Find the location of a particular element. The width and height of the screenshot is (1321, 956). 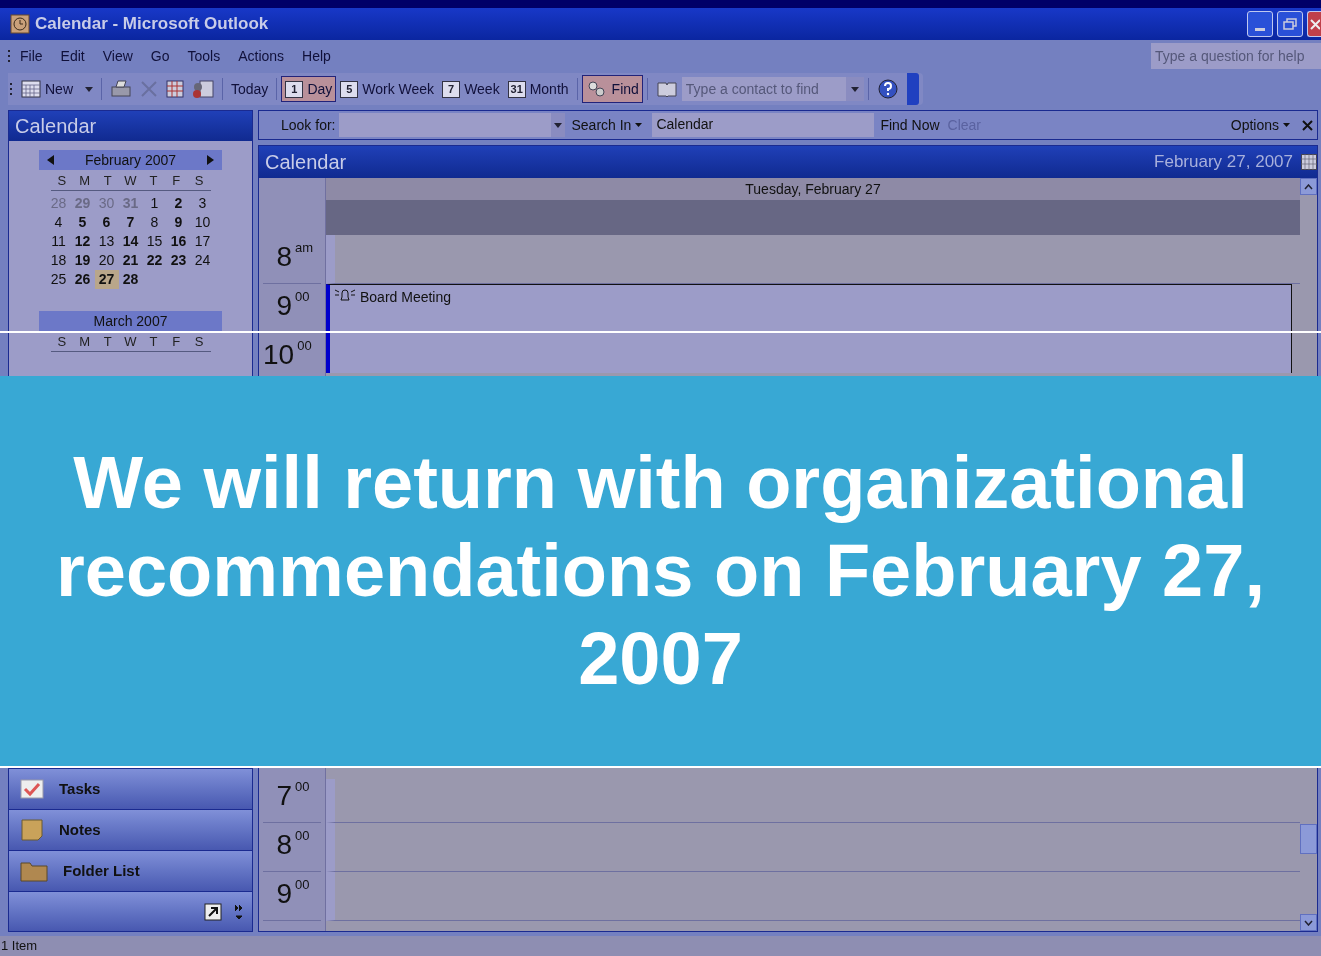

grid-icon is located at coordinates (175, 89).